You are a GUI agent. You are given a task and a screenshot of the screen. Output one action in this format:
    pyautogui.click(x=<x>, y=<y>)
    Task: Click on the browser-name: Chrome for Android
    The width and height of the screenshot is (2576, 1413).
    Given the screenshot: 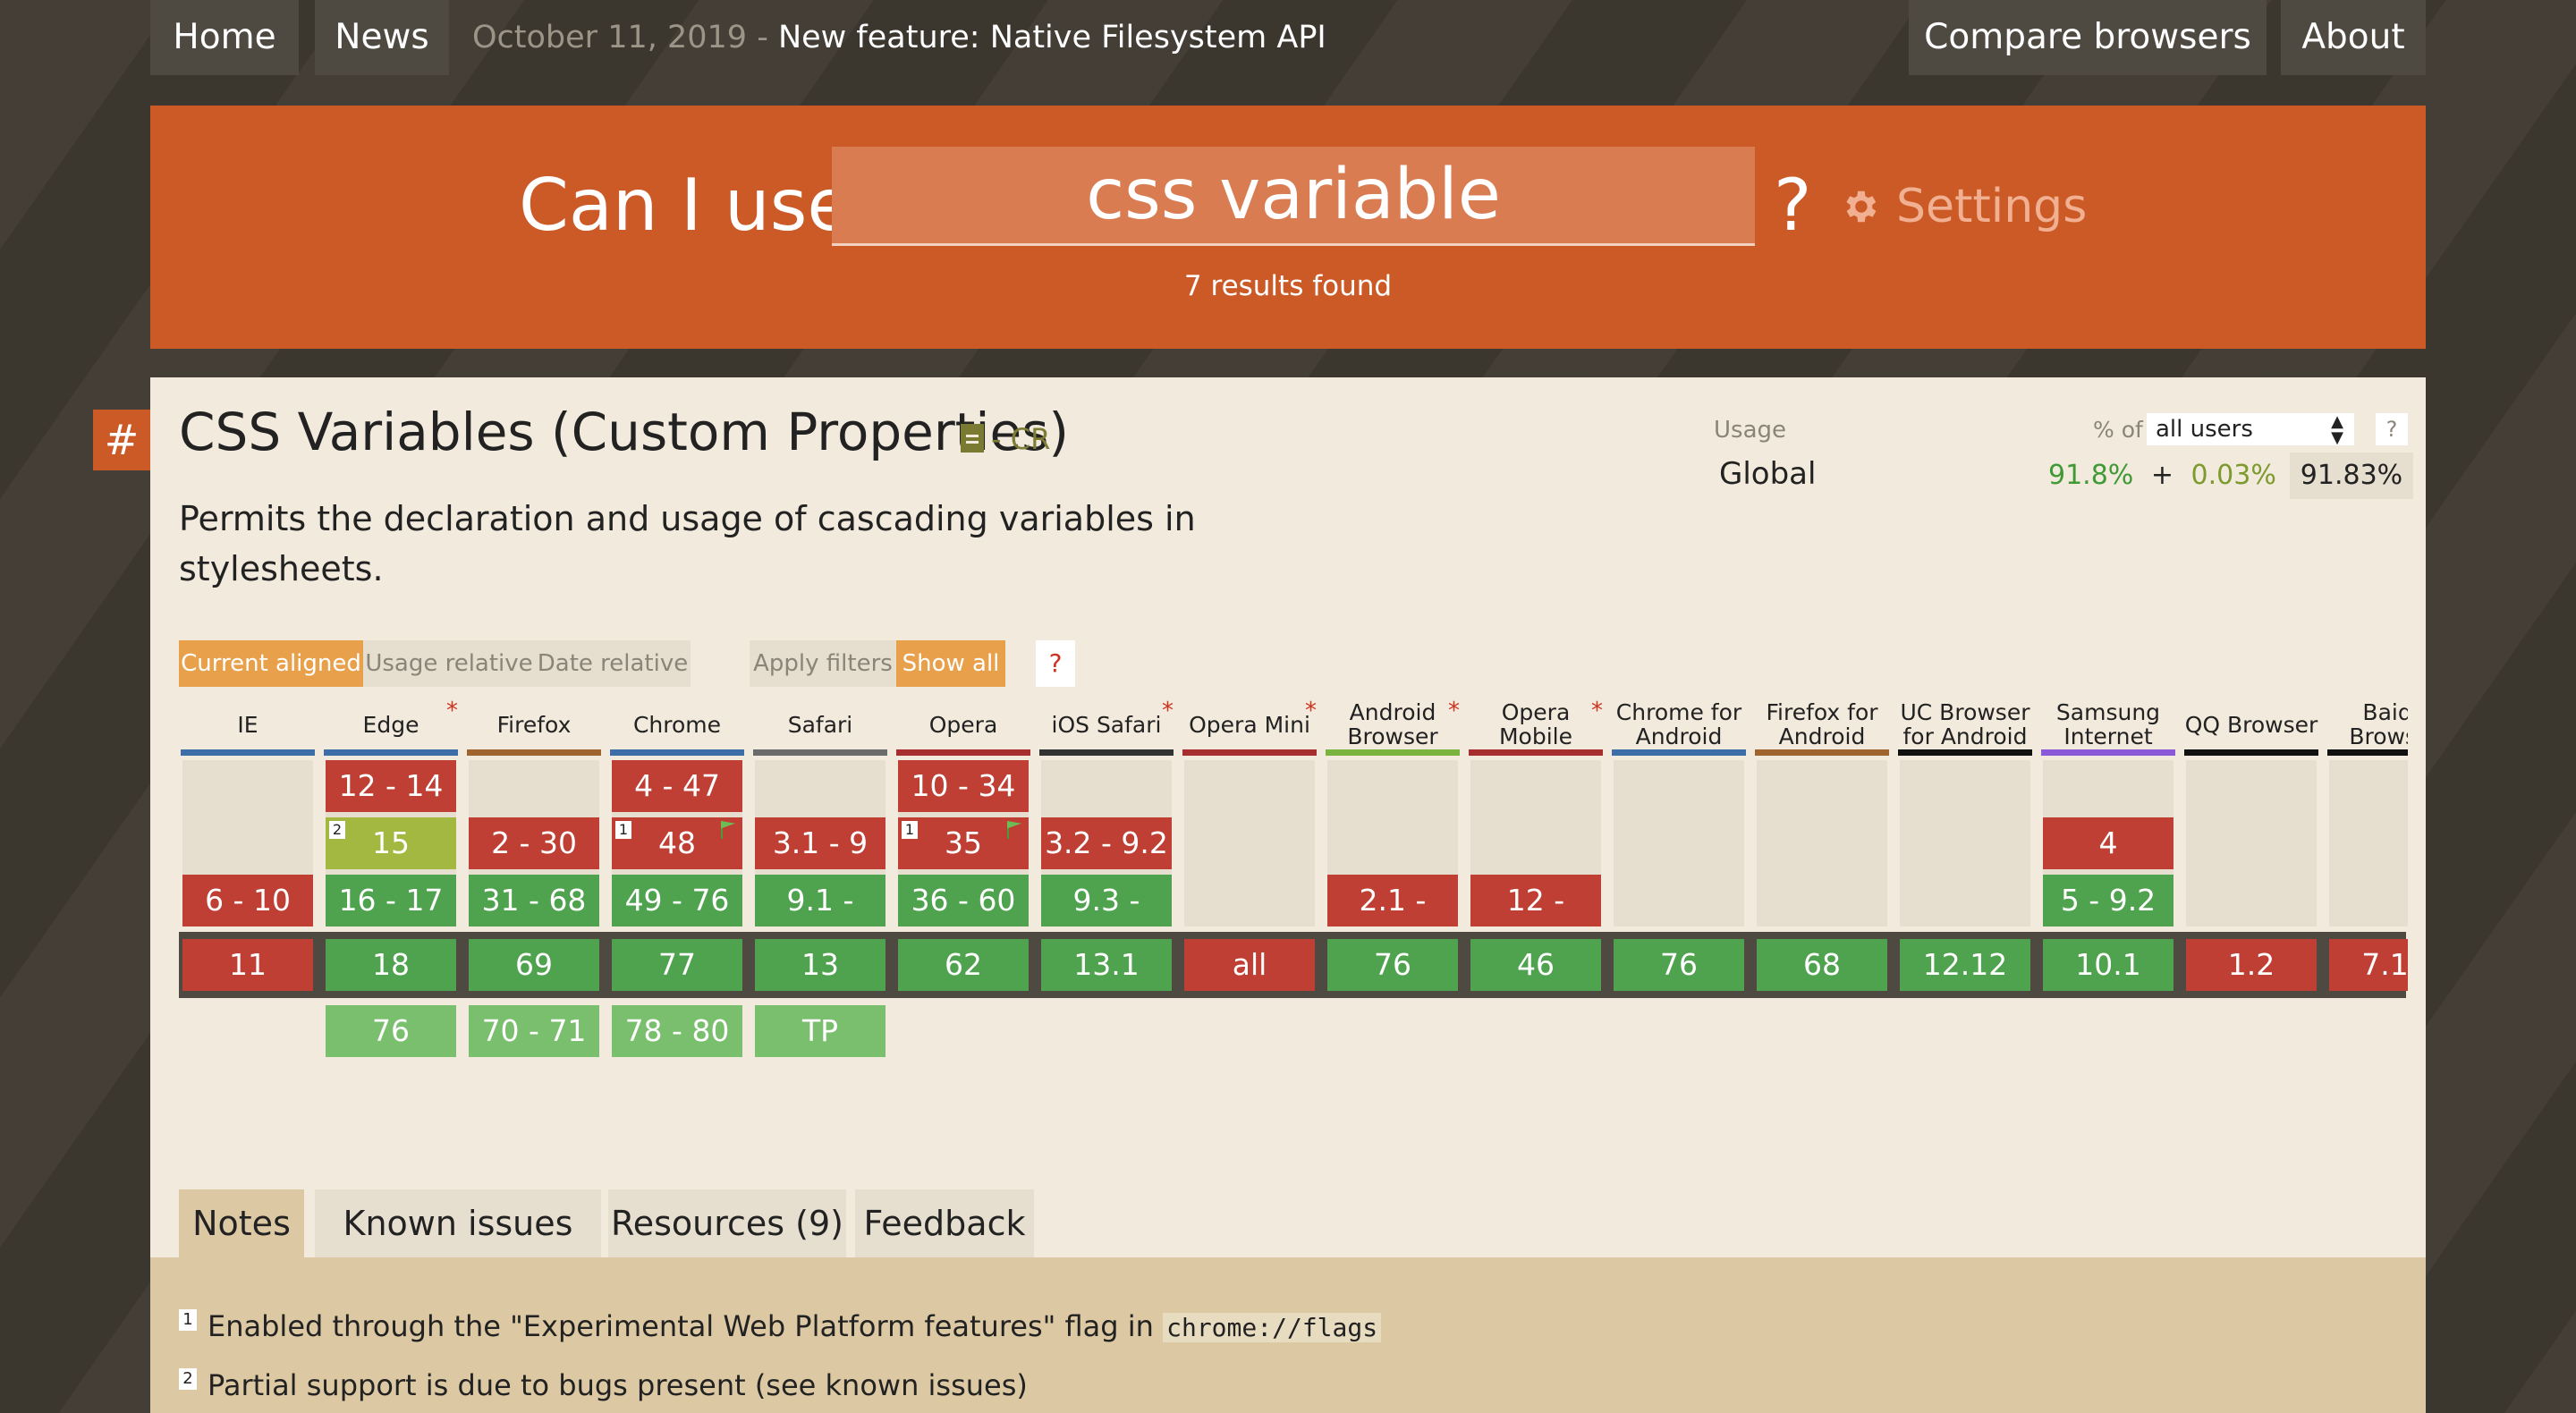 What is the action you would take?
    pyautogui.click(x=1678, y=724)
    